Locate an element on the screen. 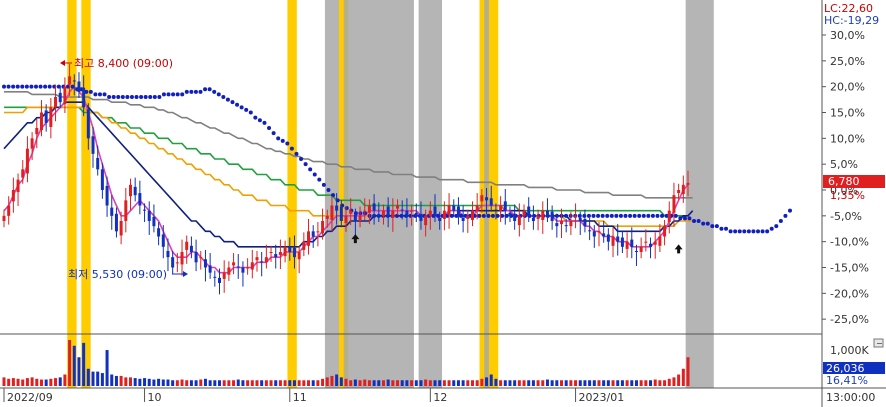 The image size is (886, 407). x-tick-label: 11 is located at coordinates (300, 397).